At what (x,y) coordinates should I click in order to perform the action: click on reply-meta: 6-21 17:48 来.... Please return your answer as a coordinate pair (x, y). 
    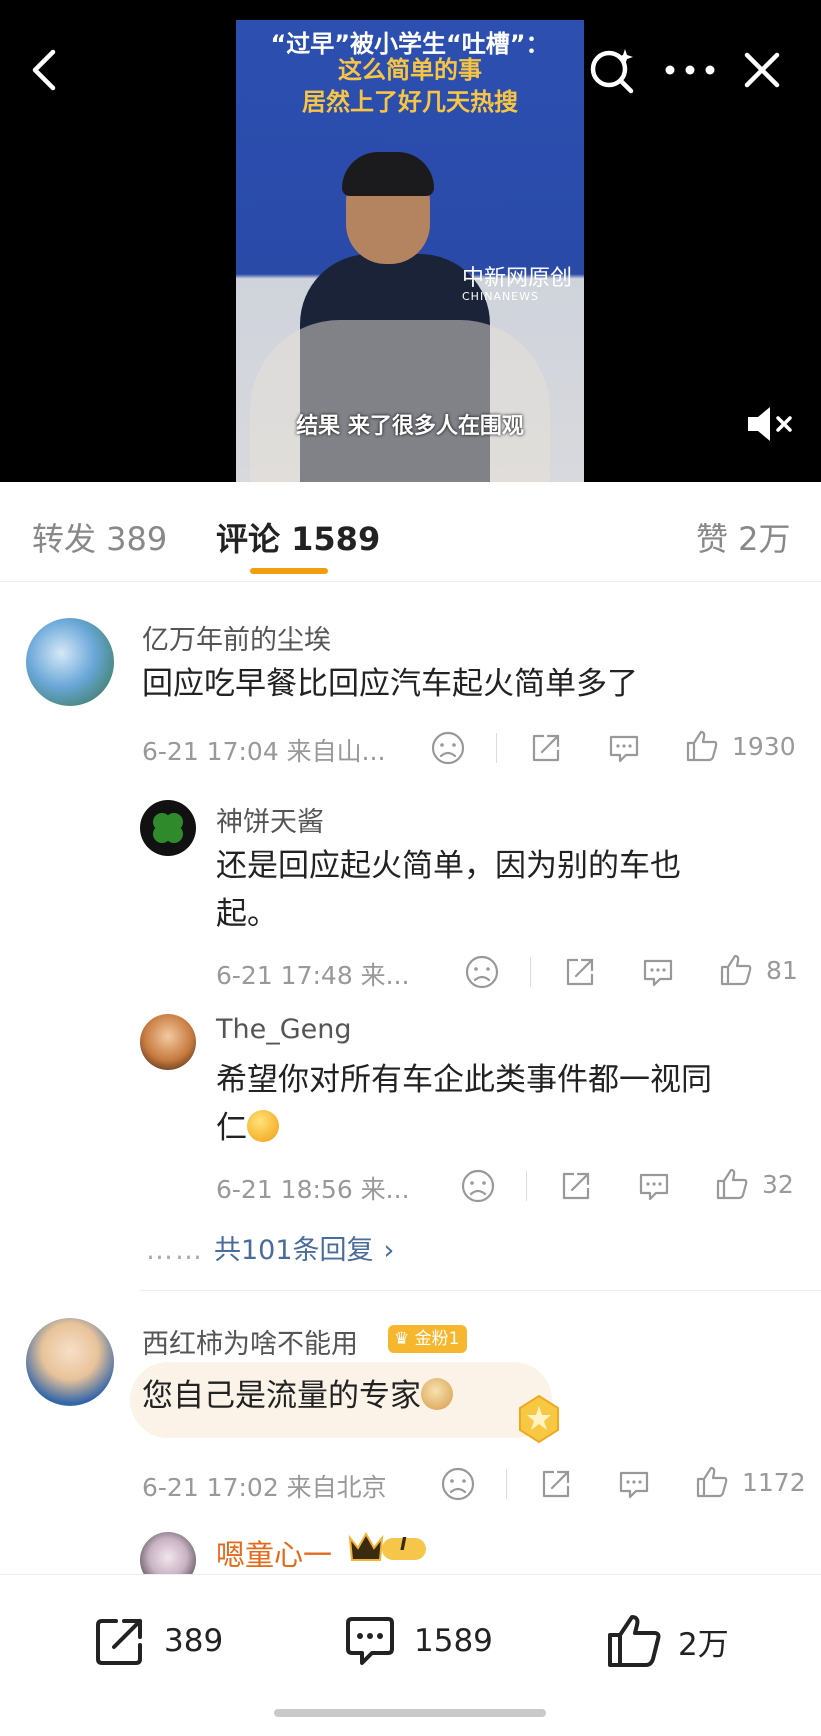
    Looking at the image, I should click on (313, 975).